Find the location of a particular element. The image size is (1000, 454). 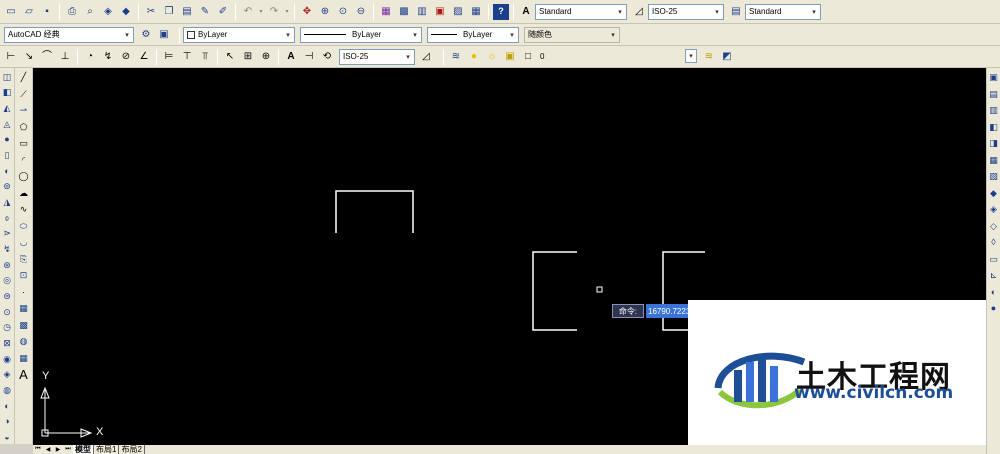

table-icon: ▦ is located at coordinates (23, 358).